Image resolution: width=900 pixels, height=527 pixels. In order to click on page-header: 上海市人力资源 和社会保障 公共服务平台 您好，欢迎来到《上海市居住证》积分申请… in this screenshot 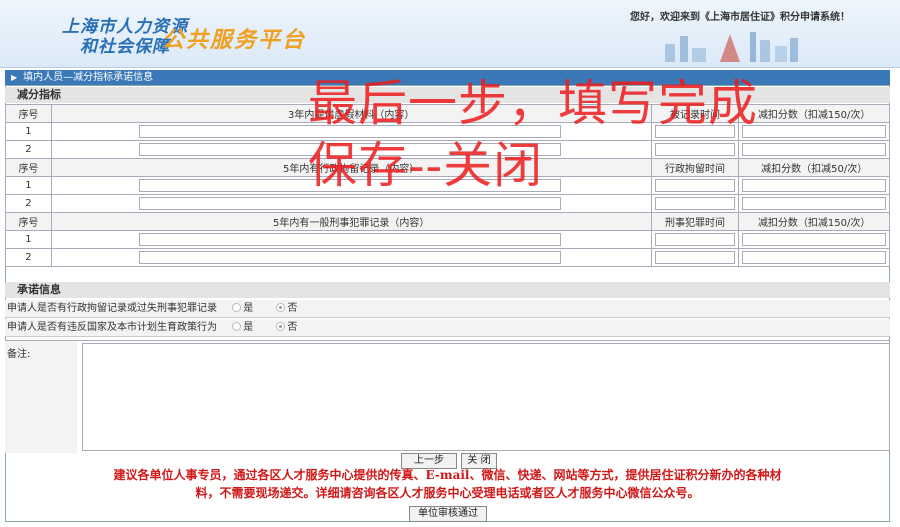, I will do `click(450, 34)`.